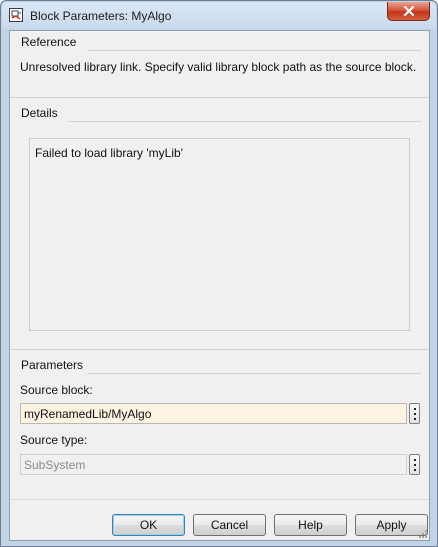 This screenshot has height=547, width=438. I want to click on cancel-button: Cancel, so click(229, 525).